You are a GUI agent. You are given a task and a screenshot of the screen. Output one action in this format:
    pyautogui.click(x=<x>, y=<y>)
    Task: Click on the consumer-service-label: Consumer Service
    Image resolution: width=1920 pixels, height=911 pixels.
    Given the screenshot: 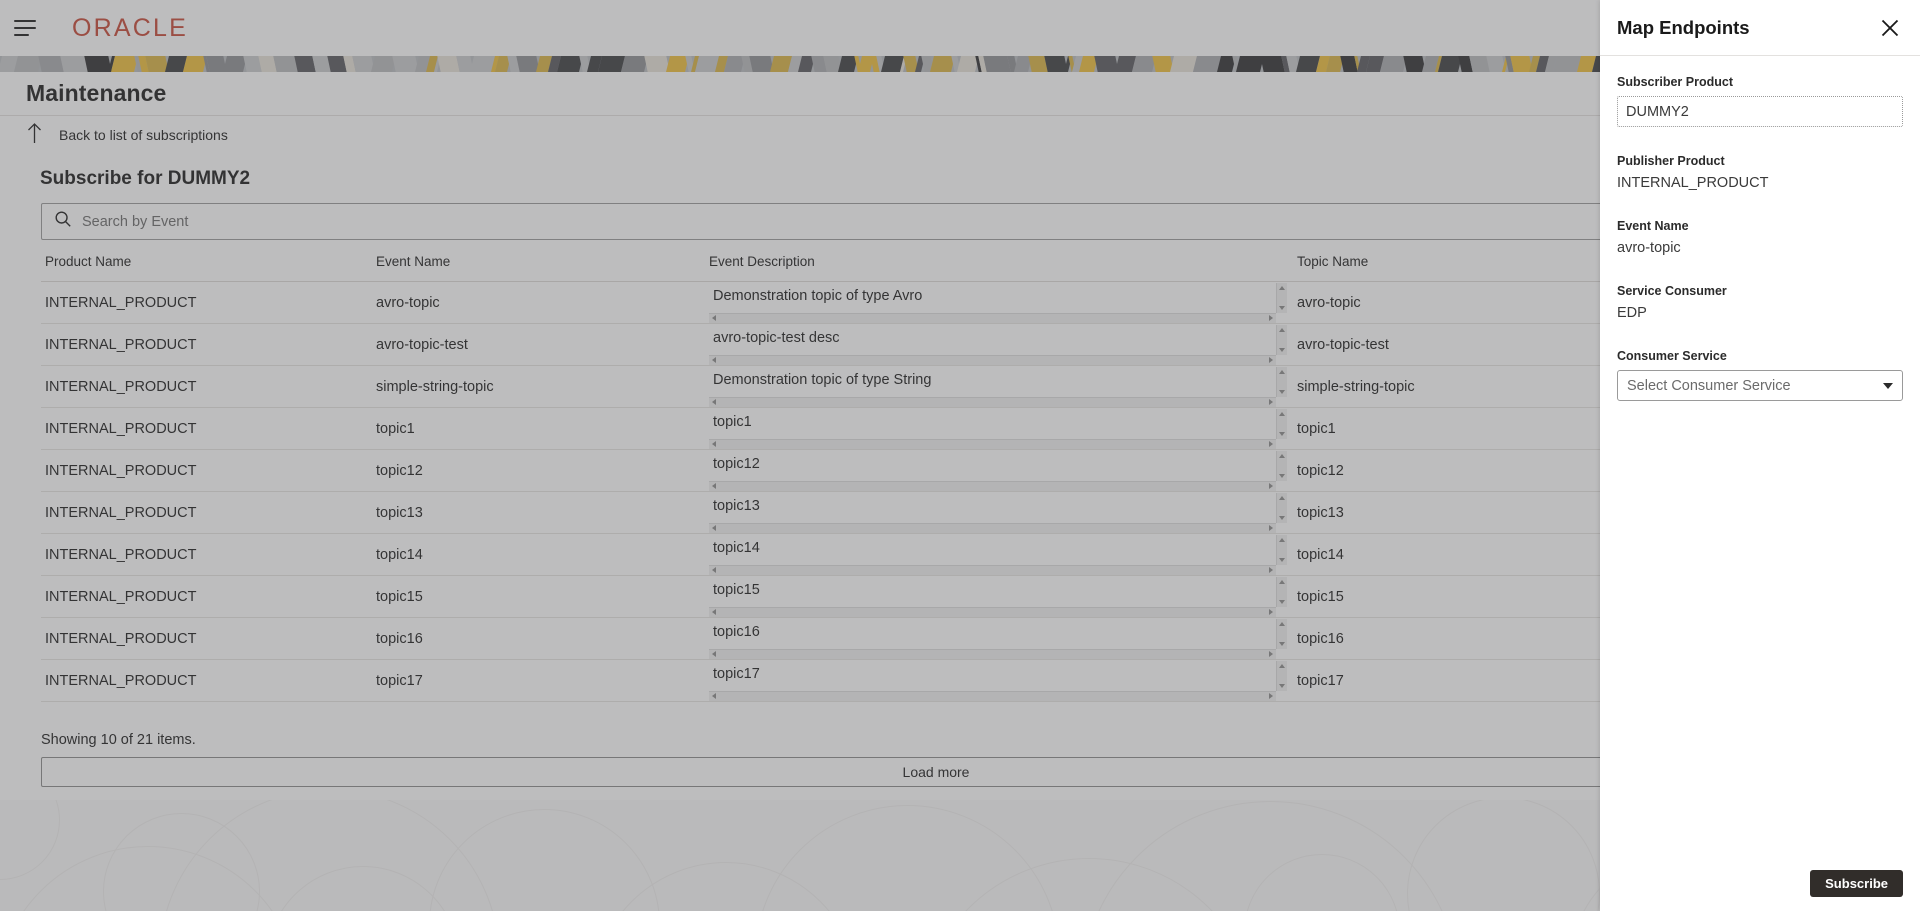 What is the action you would take?
    pyautogui.click(x=1672, y=356)
    